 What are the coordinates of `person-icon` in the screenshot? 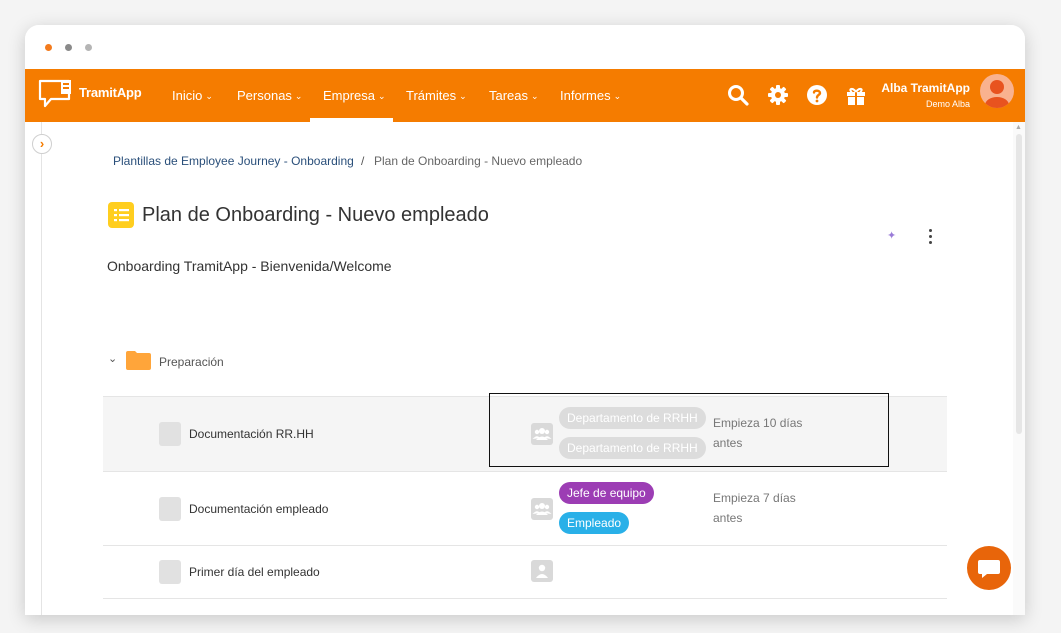 It's located at (542, 571).